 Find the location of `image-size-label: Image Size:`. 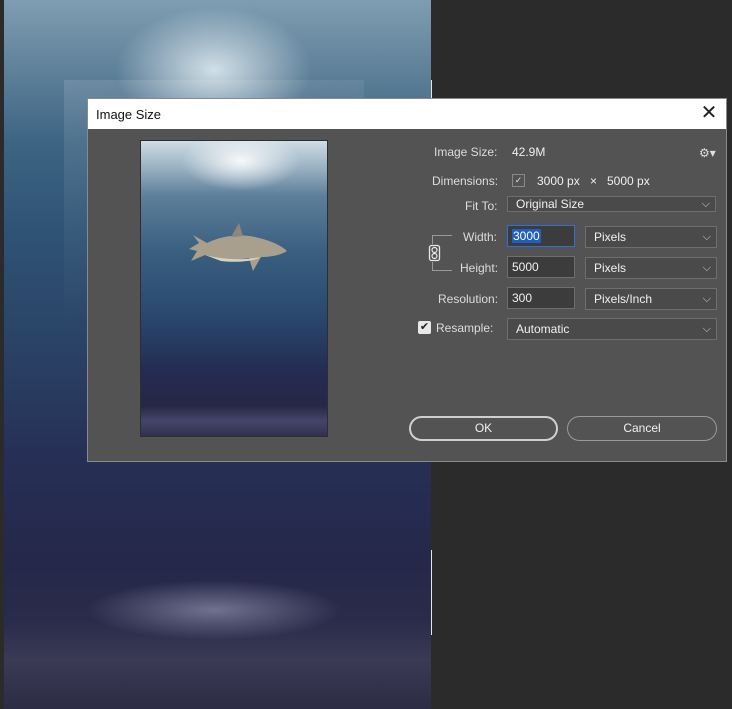

image-size-label: Image Size: is located at coordinates (466, 152).